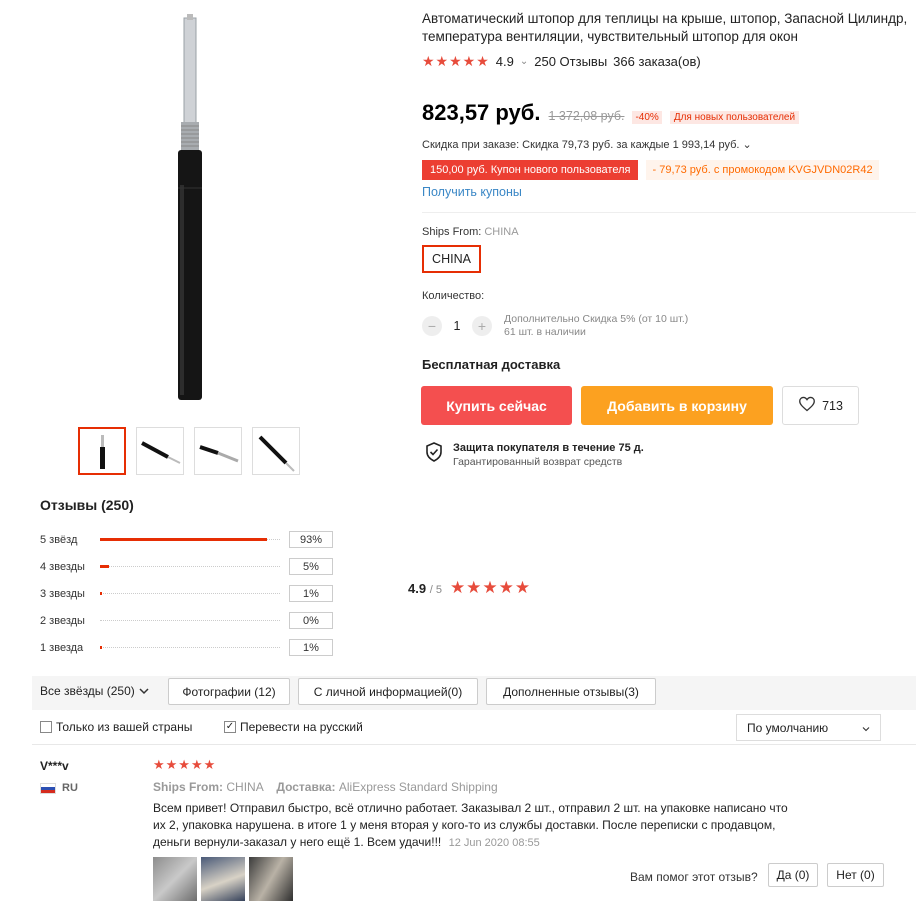 Image resolution: width=924 pixels, height=914 pixels. What do you see at coordinates (229, 691) in the screenshot?
I see `filter-photos-button: Фотографии (12)` at bounding box center [229, 691].